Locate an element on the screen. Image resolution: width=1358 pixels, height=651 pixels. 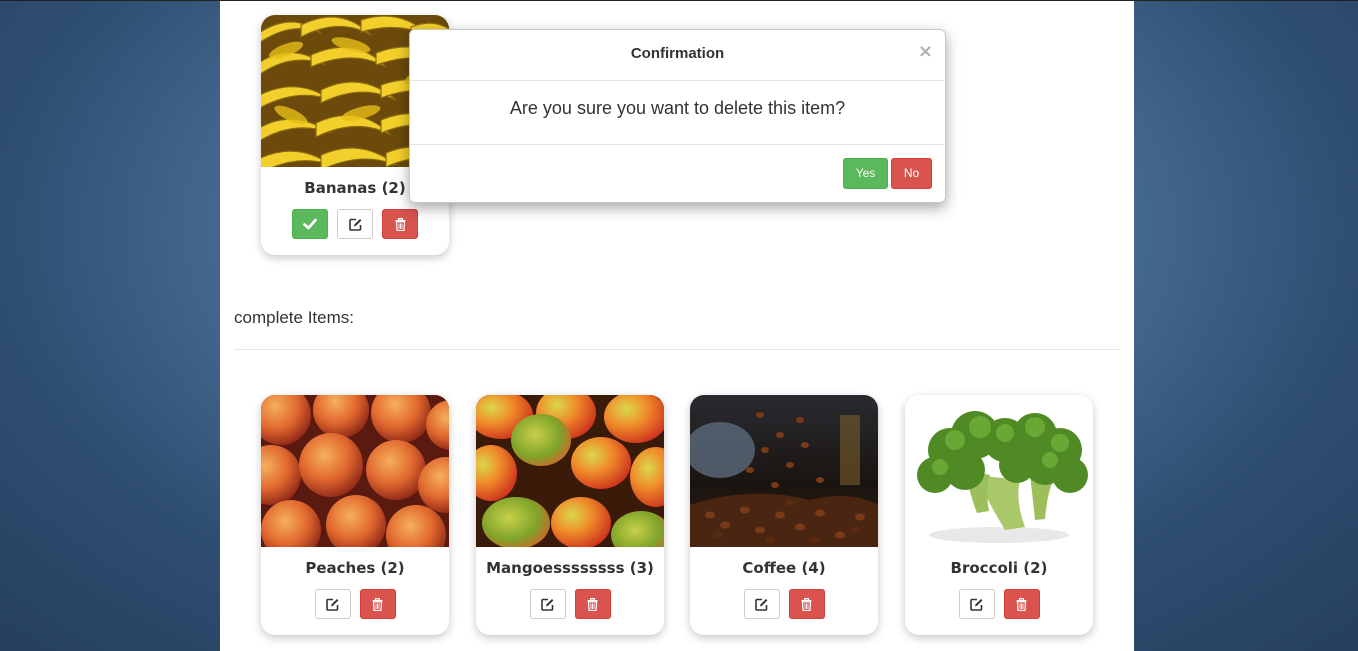
yes-button: Yes is located at coordinates (865, 173).